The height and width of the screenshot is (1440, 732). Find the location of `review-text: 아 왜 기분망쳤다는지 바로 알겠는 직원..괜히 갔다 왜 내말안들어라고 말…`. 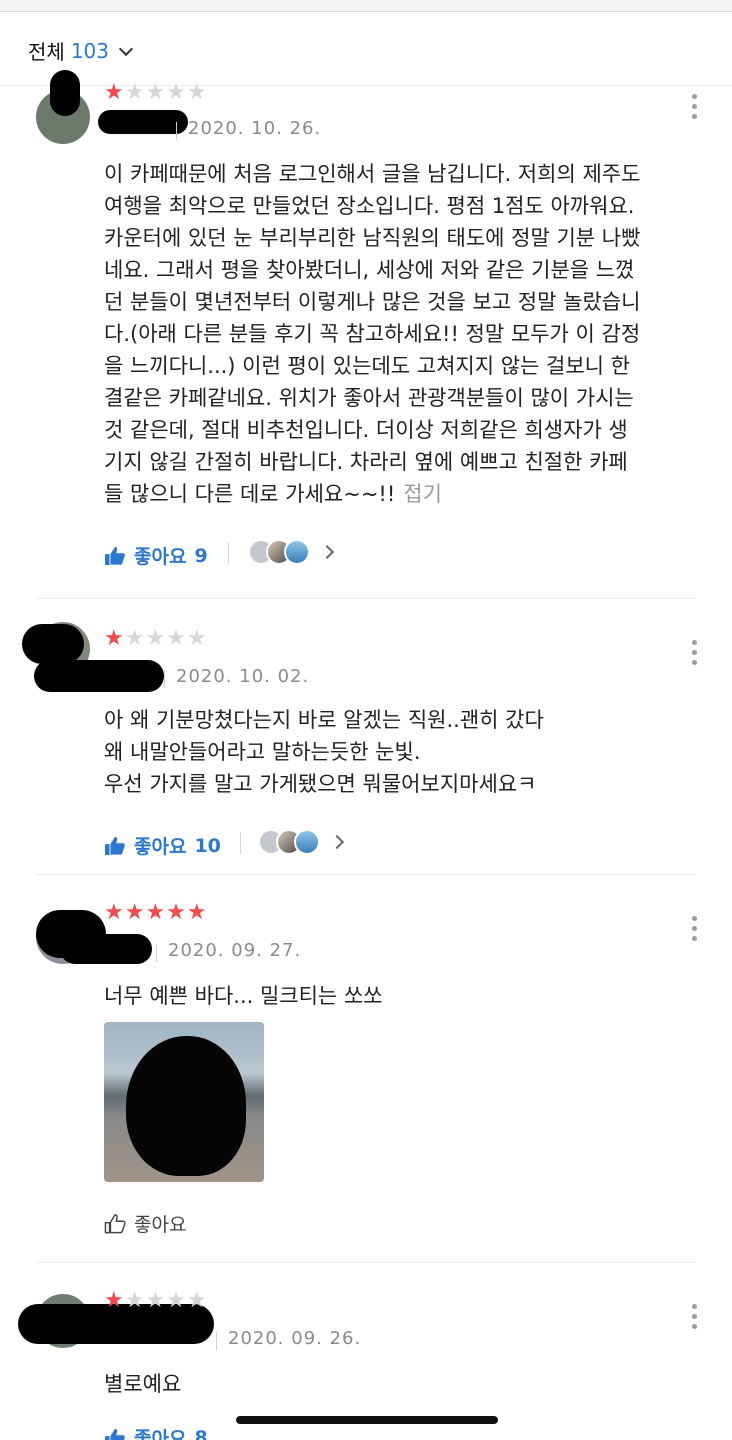

review-text: 아 왜 기분망쳤다는지 바로 알겠는 직원..괜히 갔다 왜 내말안들어라고 말… is located at coordinates (324, 752).